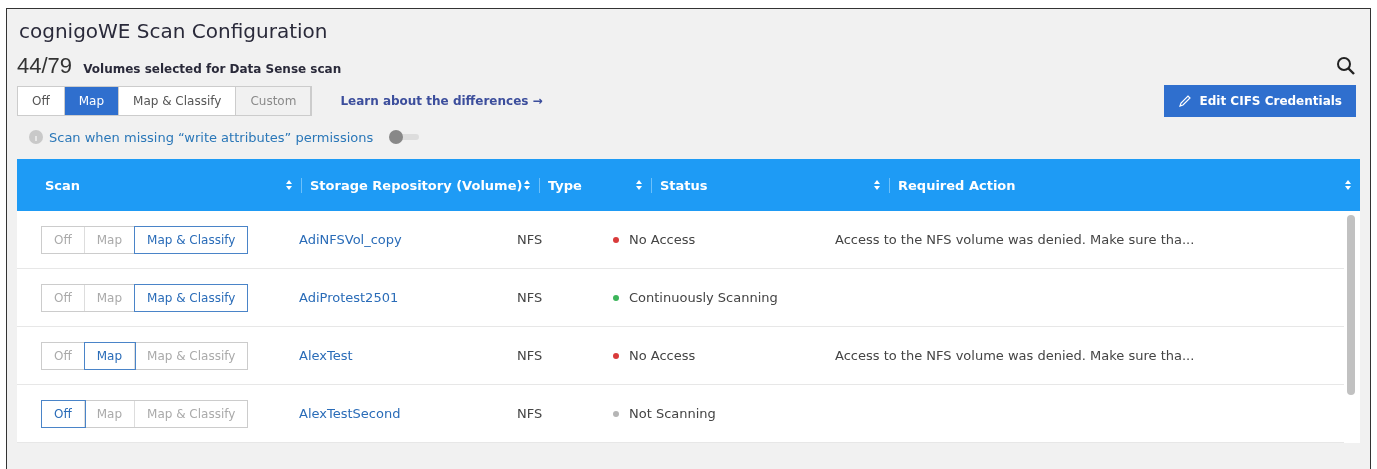 The image size is (1377, 469). I want to click on scrollbar-thumb, so click(1351, 305).